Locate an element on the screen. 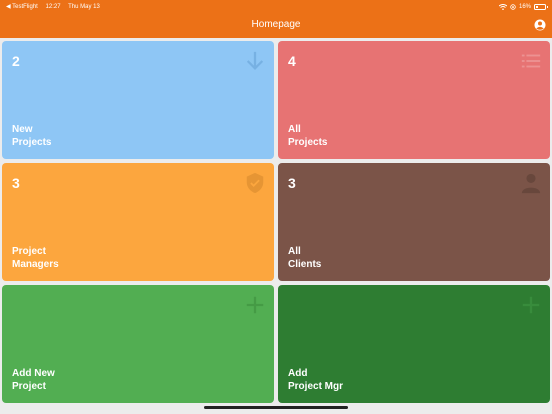 The image size is (552, 414). shield-check-icon is located at coordinates (255, 183).